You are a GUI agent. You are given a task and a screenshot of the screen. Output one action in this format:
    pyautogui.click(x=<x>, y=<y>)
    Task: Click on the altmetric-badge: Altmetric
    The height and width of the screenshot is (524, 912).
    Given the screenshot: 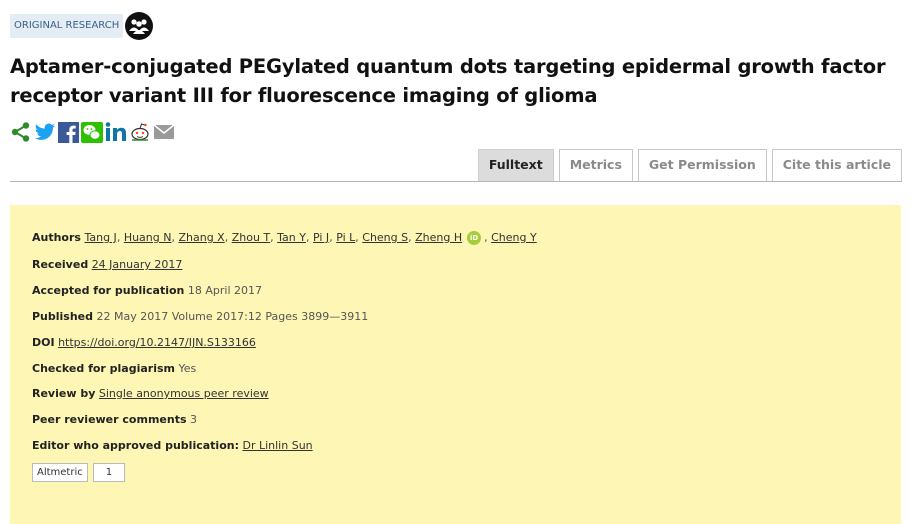 What is the action you would take?
    pyautogui.click(x=60, y=472)
    